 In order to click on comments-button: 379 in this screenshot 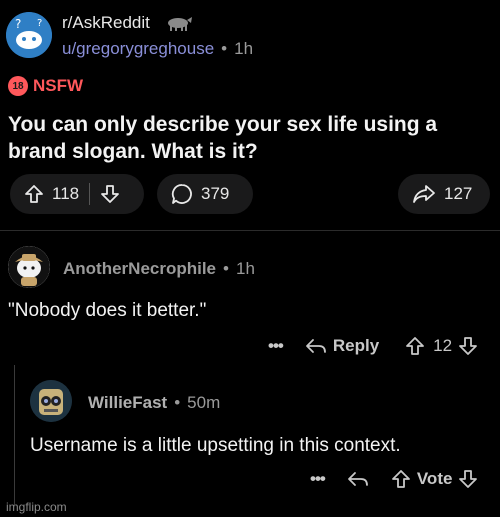, I will do `click(205, 194)`.